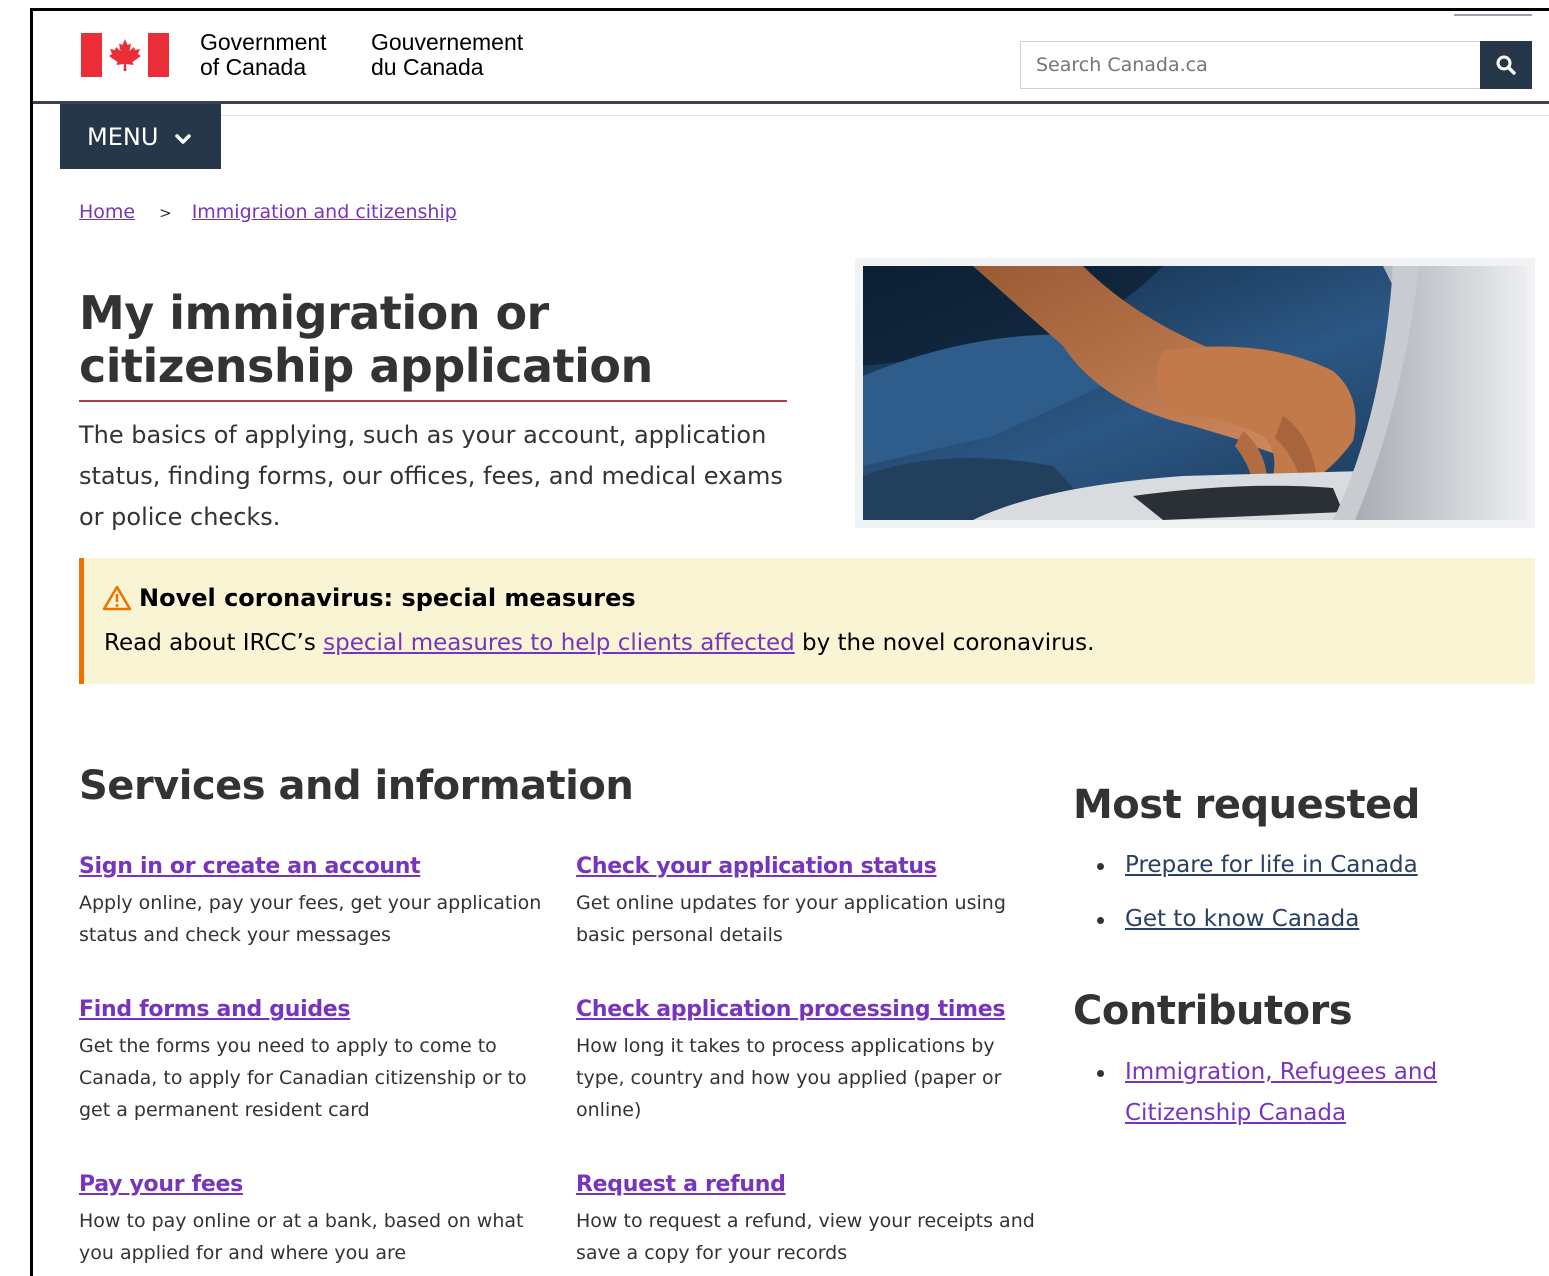 The height and width of the screenshot is (1276, 1549). Describe the element at coordinates (107, 212) in the screenshot. I see `breadcrumb-home-link: Home` at that location.